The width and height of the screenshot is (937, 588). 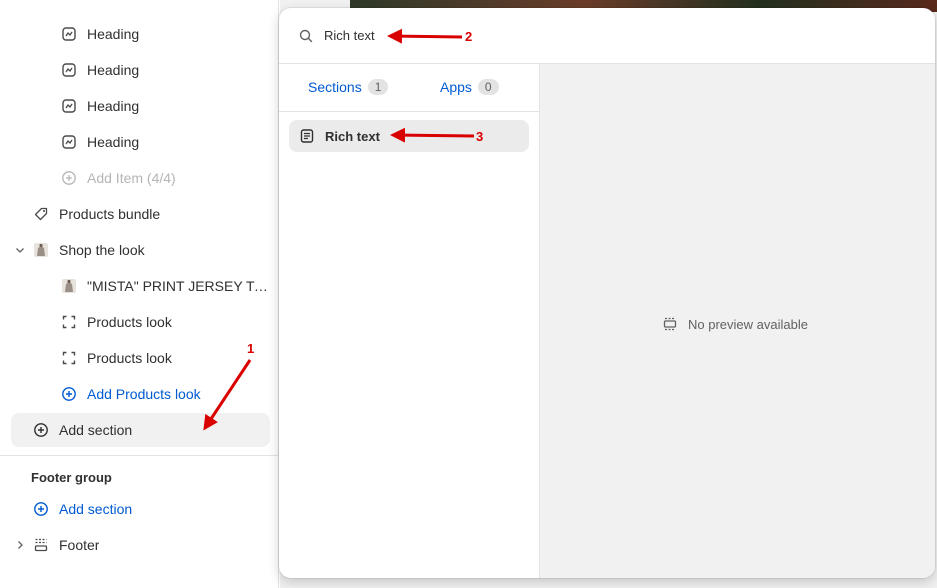 I want to click on sidebar-item-label: Footer, so click(x=79, y=545).